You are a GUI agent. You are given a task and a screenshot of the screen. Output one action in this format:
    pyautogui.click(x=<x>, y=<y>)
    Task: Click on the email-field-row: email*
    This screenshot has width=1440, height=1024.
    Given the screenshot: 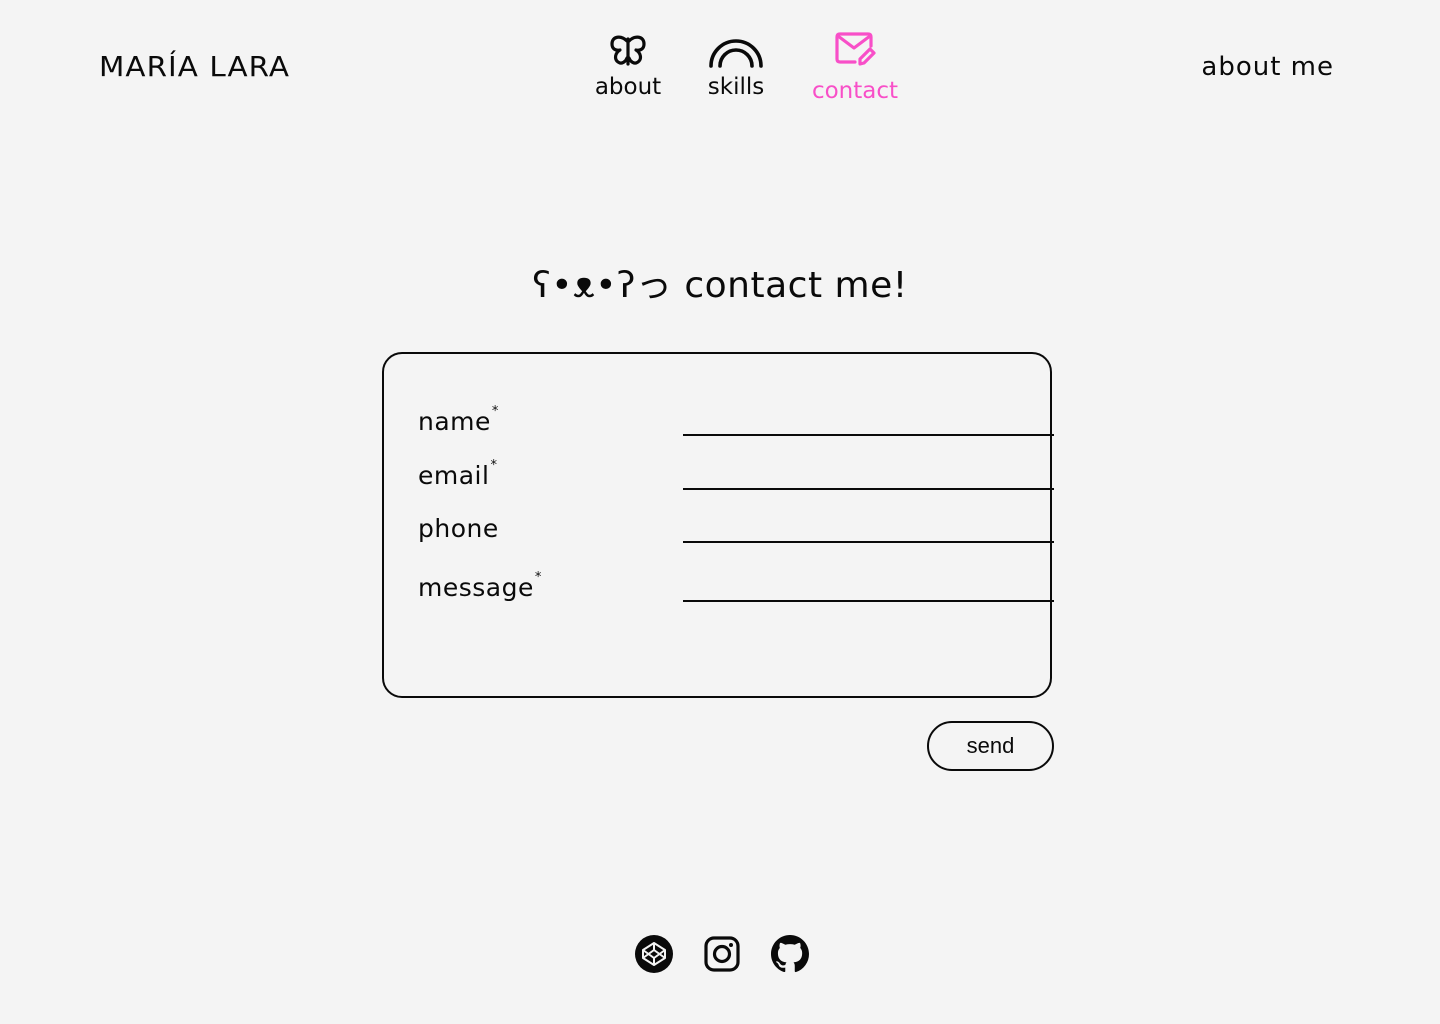 What is the action you would take?
    pyautogui.click(x=736, y=470)
    